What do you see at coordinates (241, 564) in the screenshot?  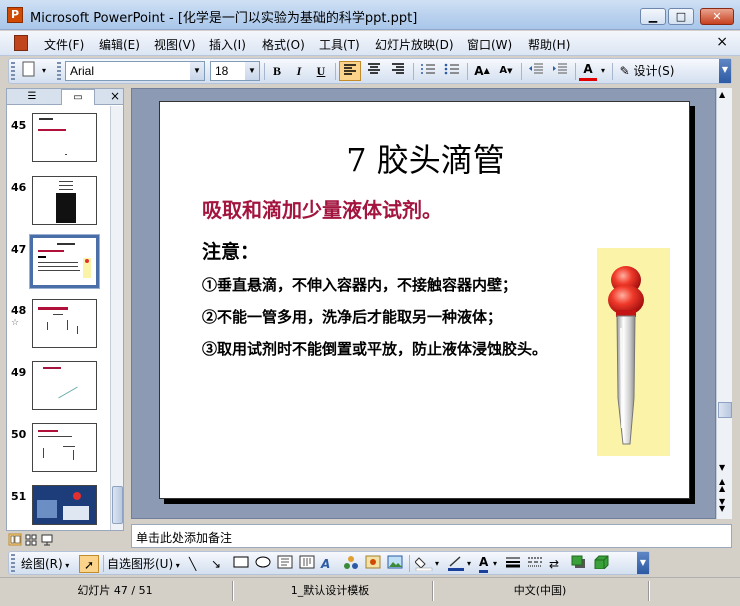 I see `rectangle-tool-icon` at bounding box center [241, 564].